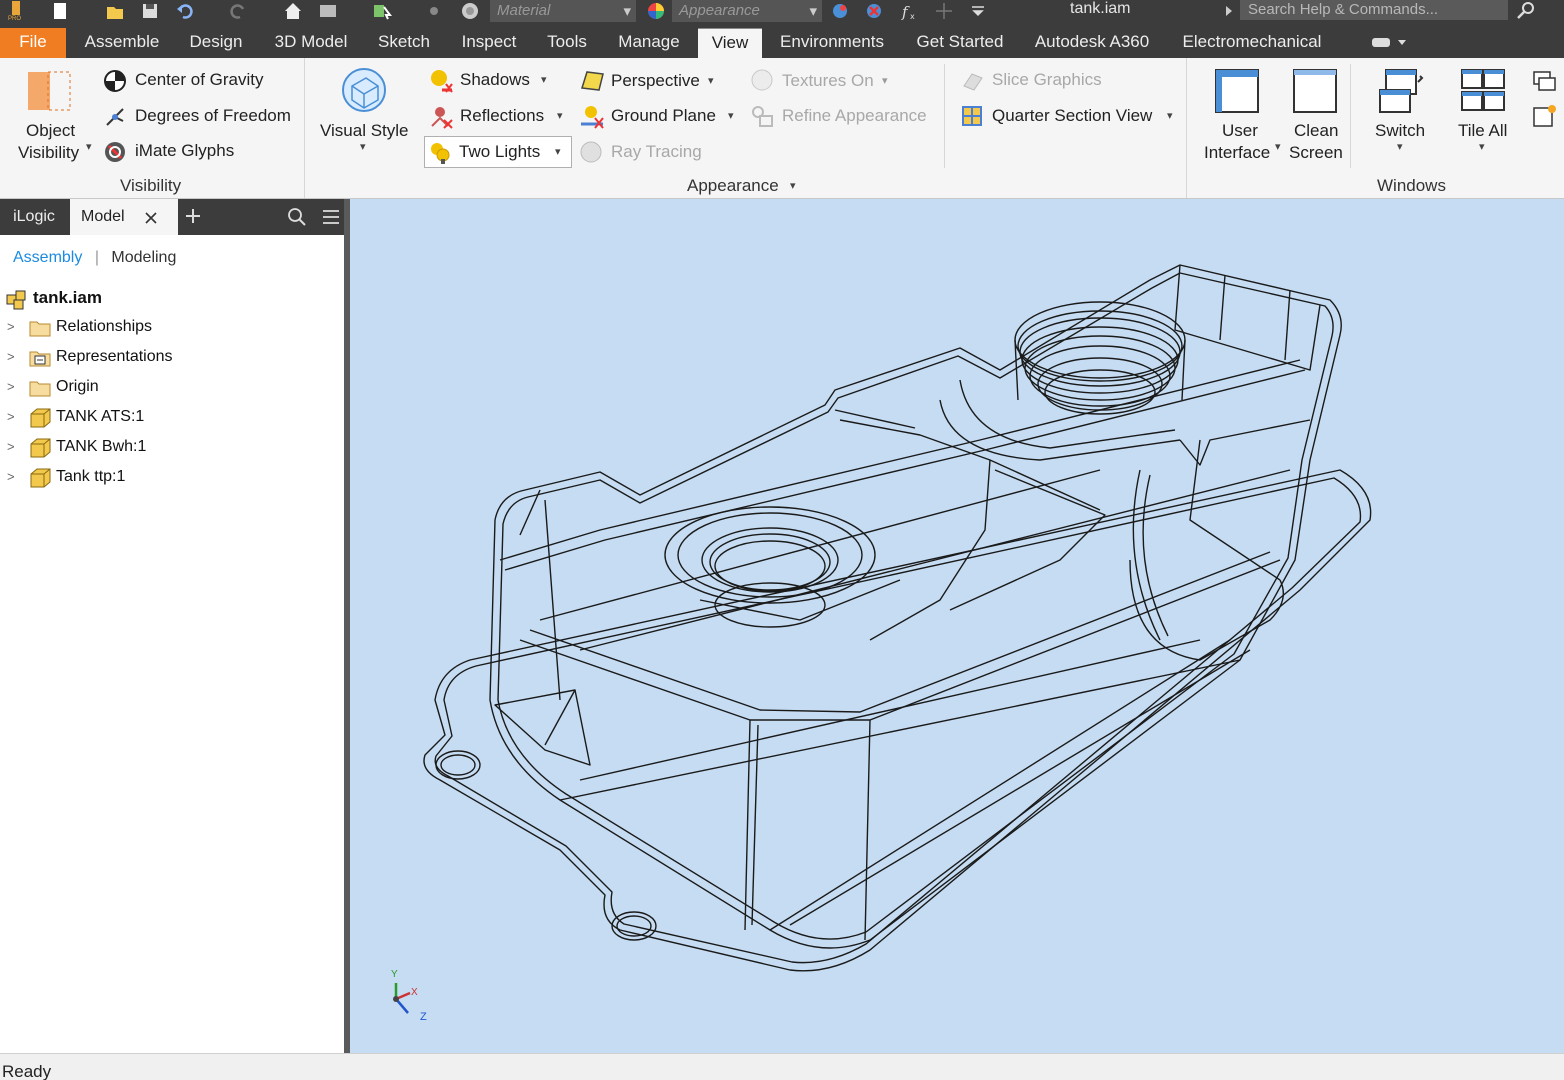 The width and height of the screenshot is (1564, 1080). I want to click on clean-screen-label-1: Clean, so click(1316, 131).